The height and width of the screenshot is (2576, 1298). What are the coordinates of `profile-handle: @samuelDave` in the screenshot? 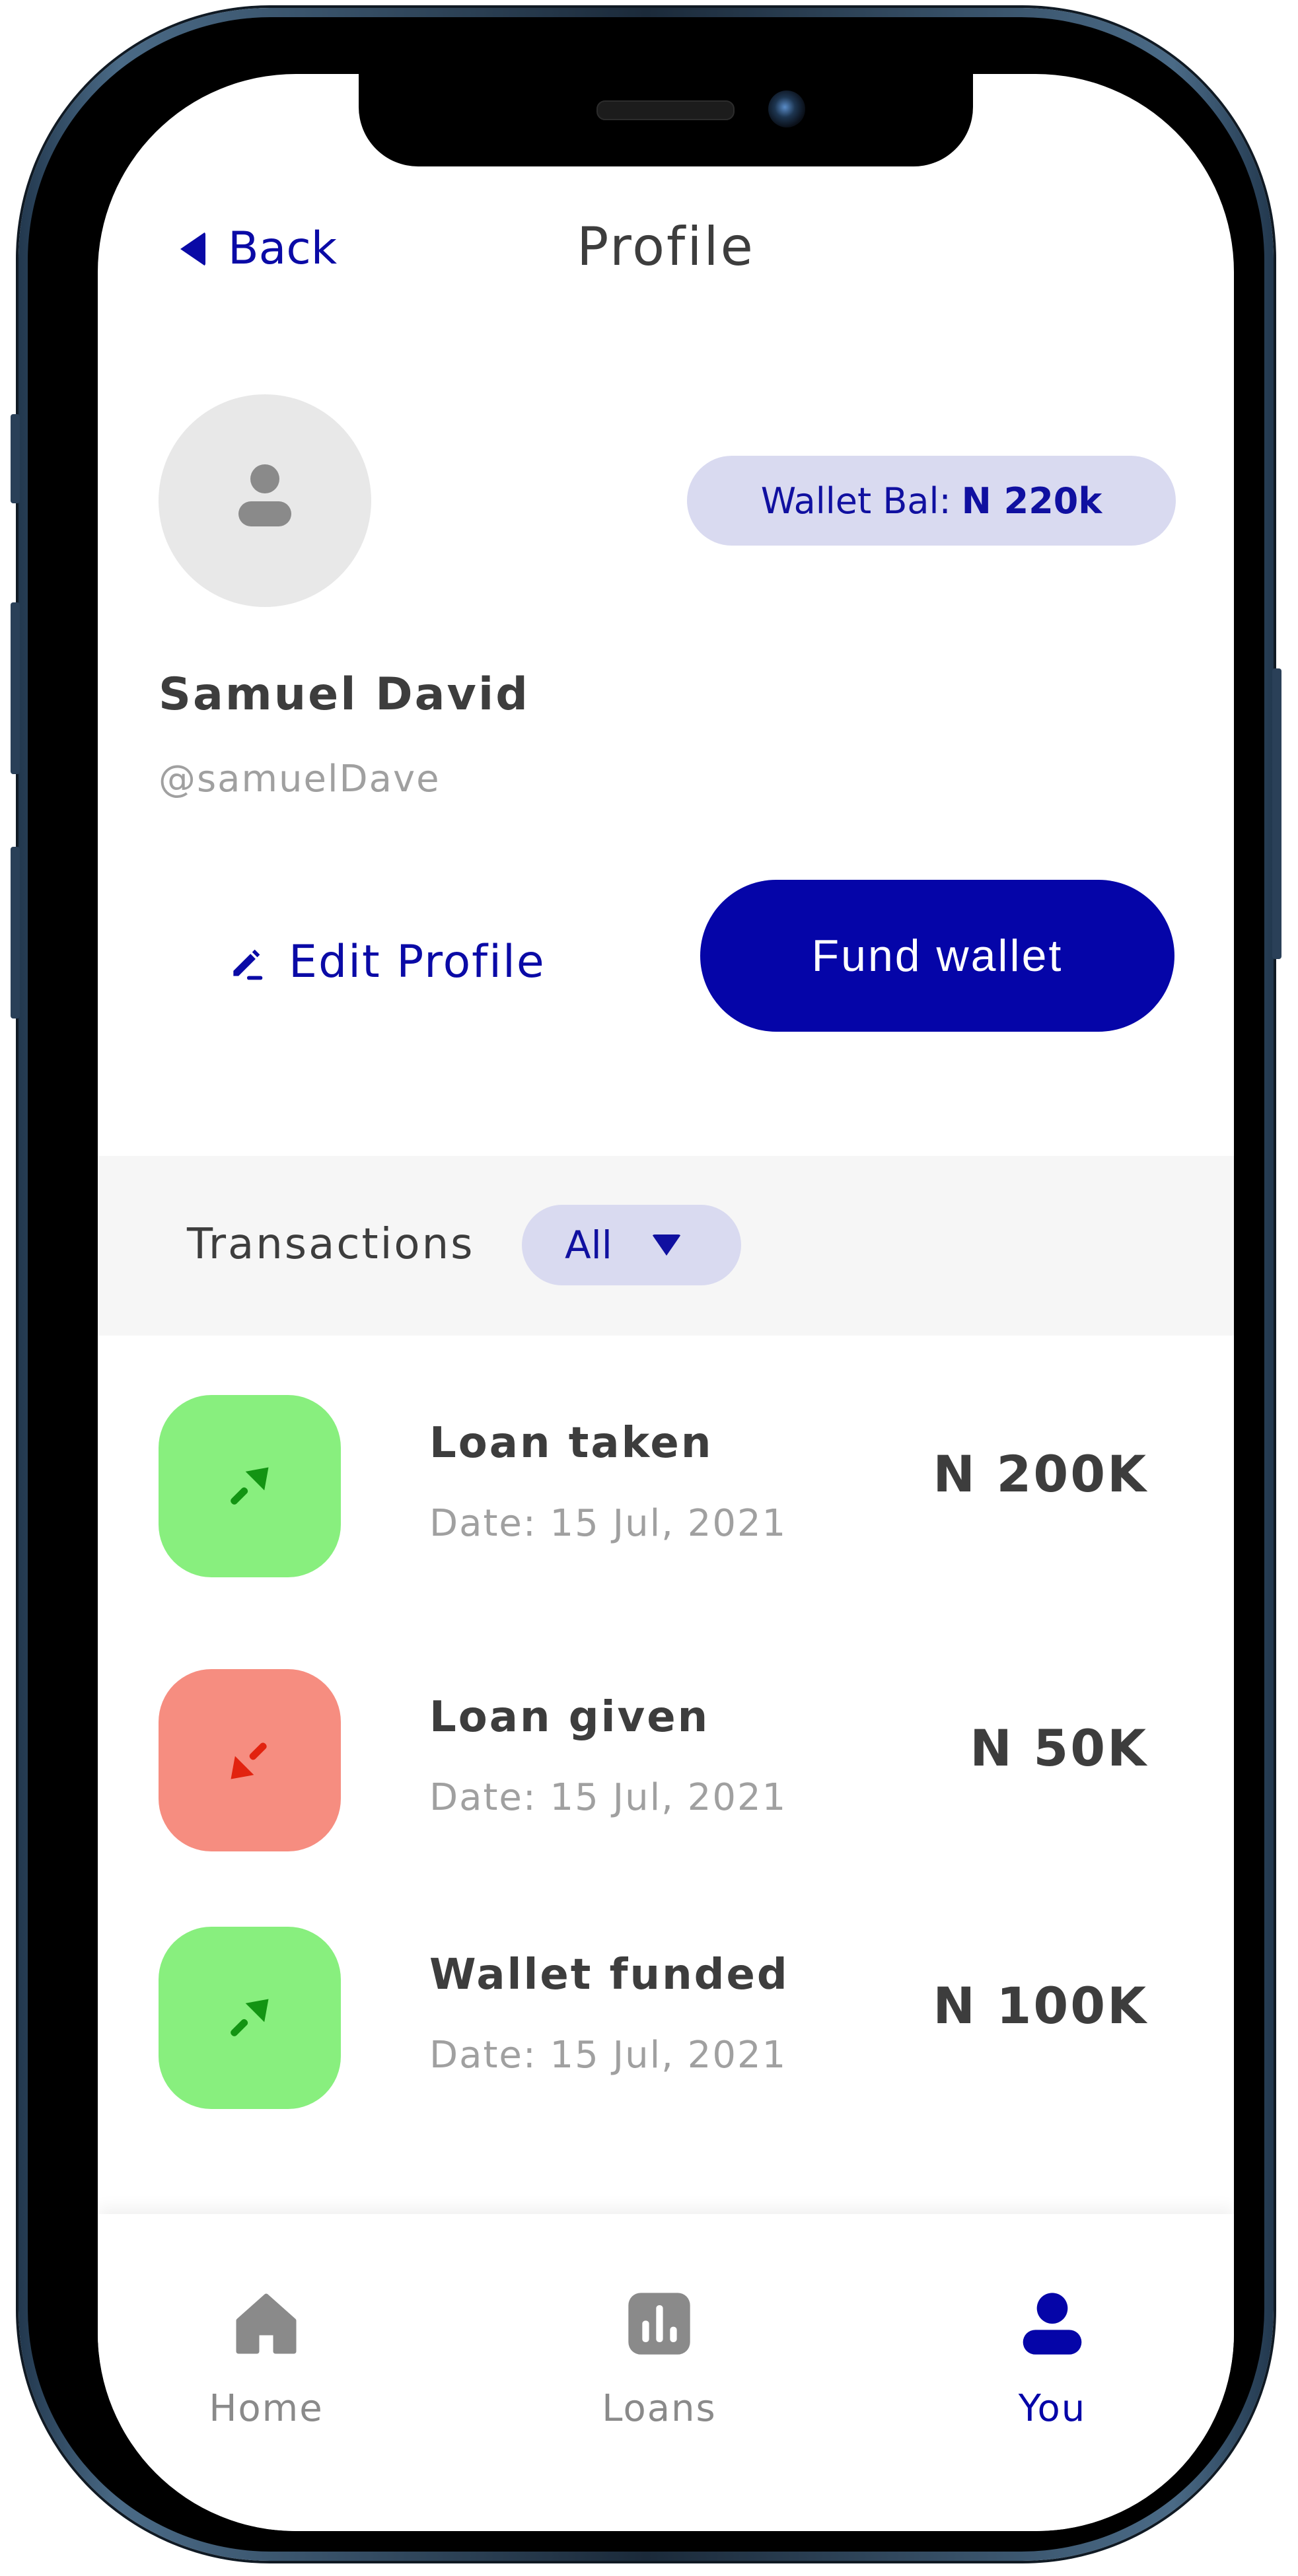 It's located at (300, 780).